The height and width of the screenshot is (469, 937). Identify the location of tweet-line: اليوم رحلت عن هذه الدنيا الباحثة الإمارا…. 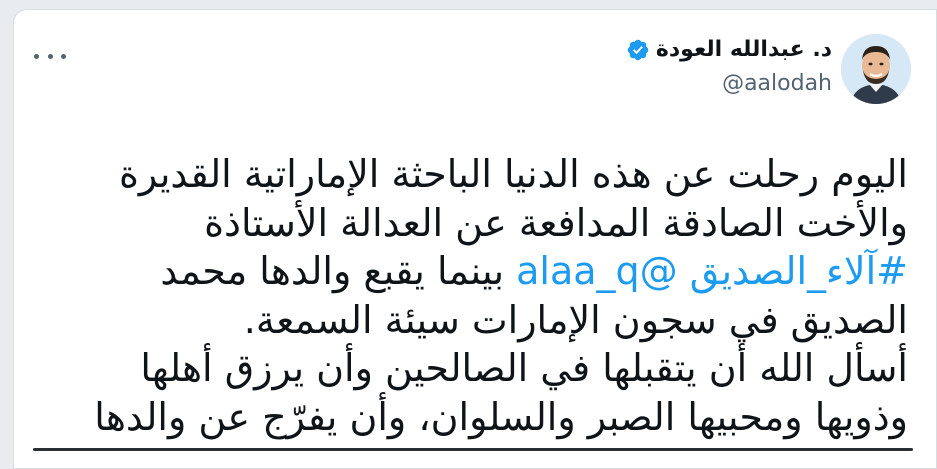
(513, 174).